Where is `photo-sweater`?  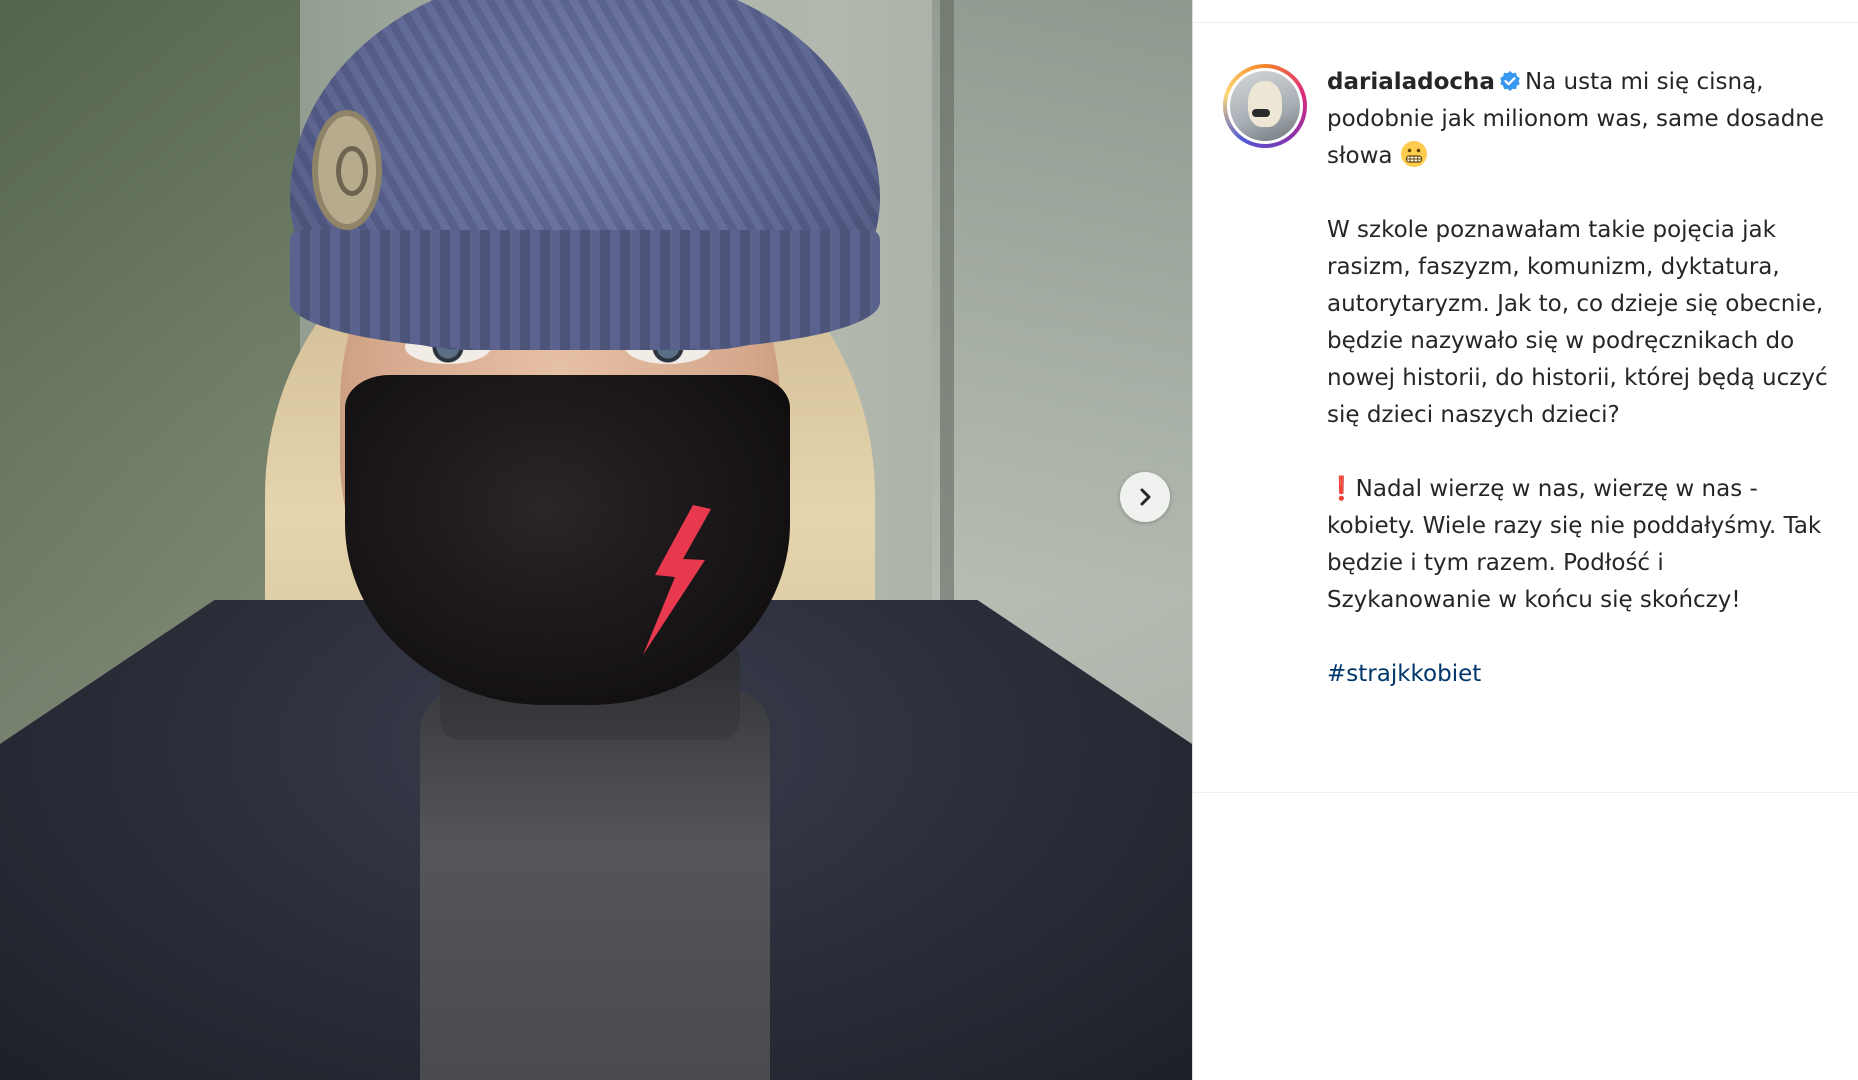 photo-sweater is located at coordinates (595, 885).